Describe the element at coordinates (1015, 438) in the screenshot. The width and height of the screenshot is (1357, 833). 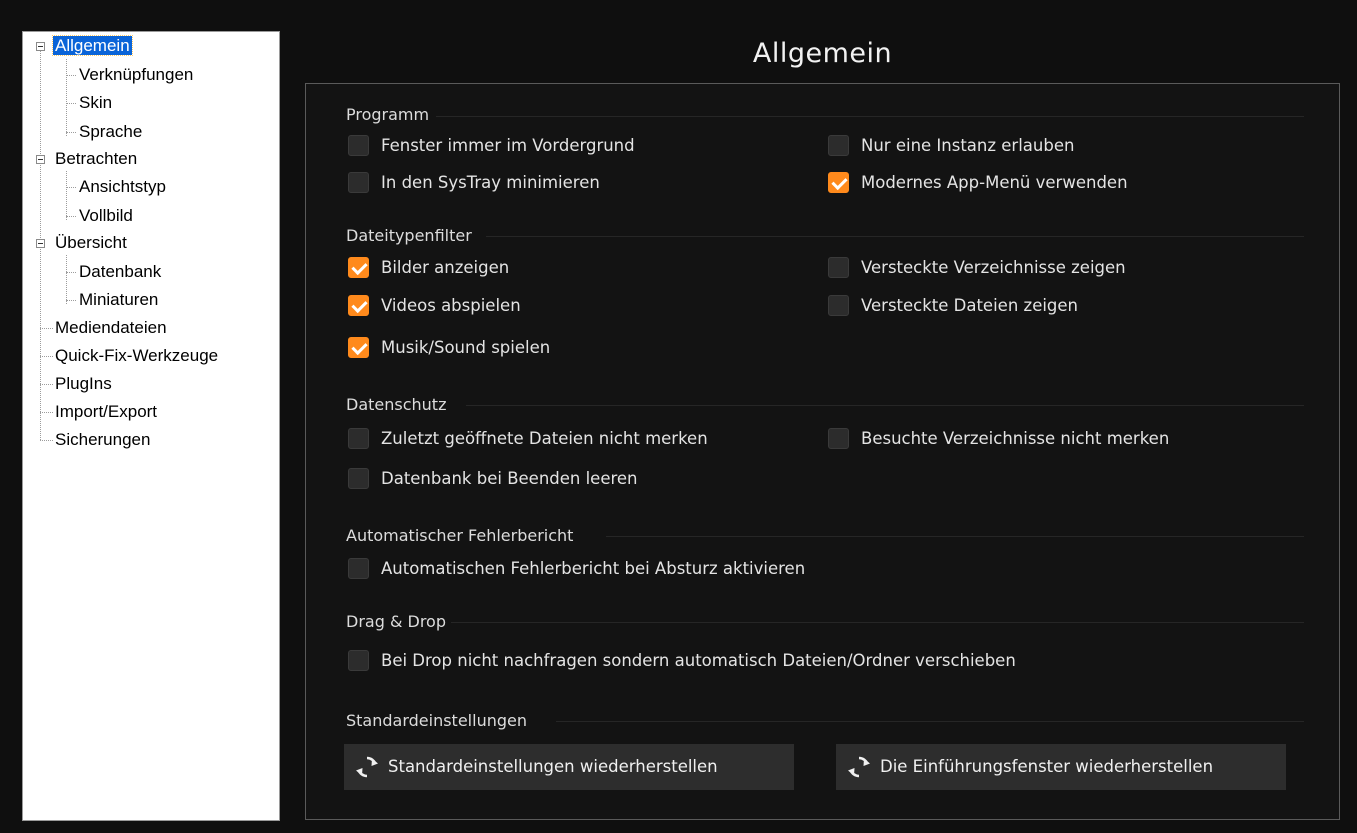
I see `checkbox-label: Besuchte Verzeichnisse nicht merken` at that location.